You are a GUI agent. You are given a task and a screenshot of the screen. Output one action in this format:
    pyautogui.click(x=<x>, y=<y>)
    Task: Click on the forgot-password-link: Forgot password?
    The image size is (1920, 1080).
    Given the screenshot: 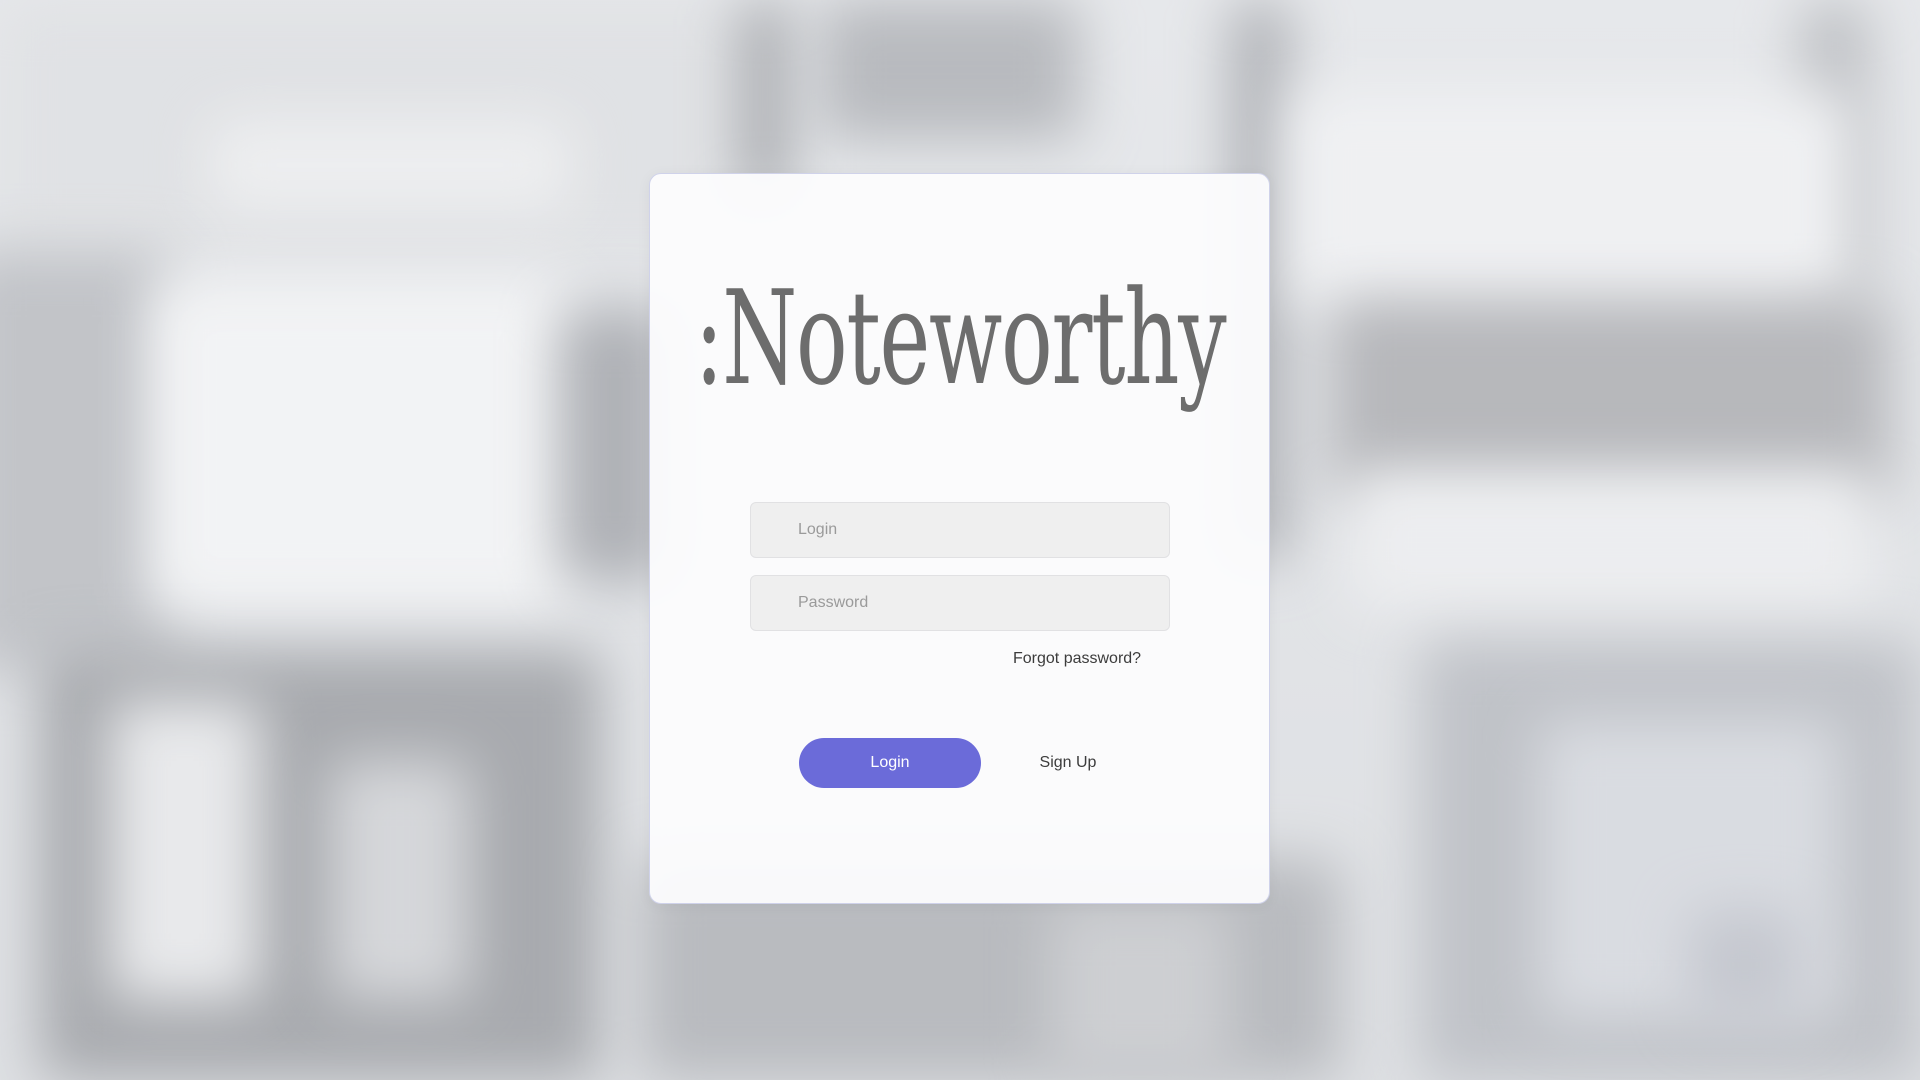 What is the action you would take?
    pyautogui.click(x=1077, y=659)
    